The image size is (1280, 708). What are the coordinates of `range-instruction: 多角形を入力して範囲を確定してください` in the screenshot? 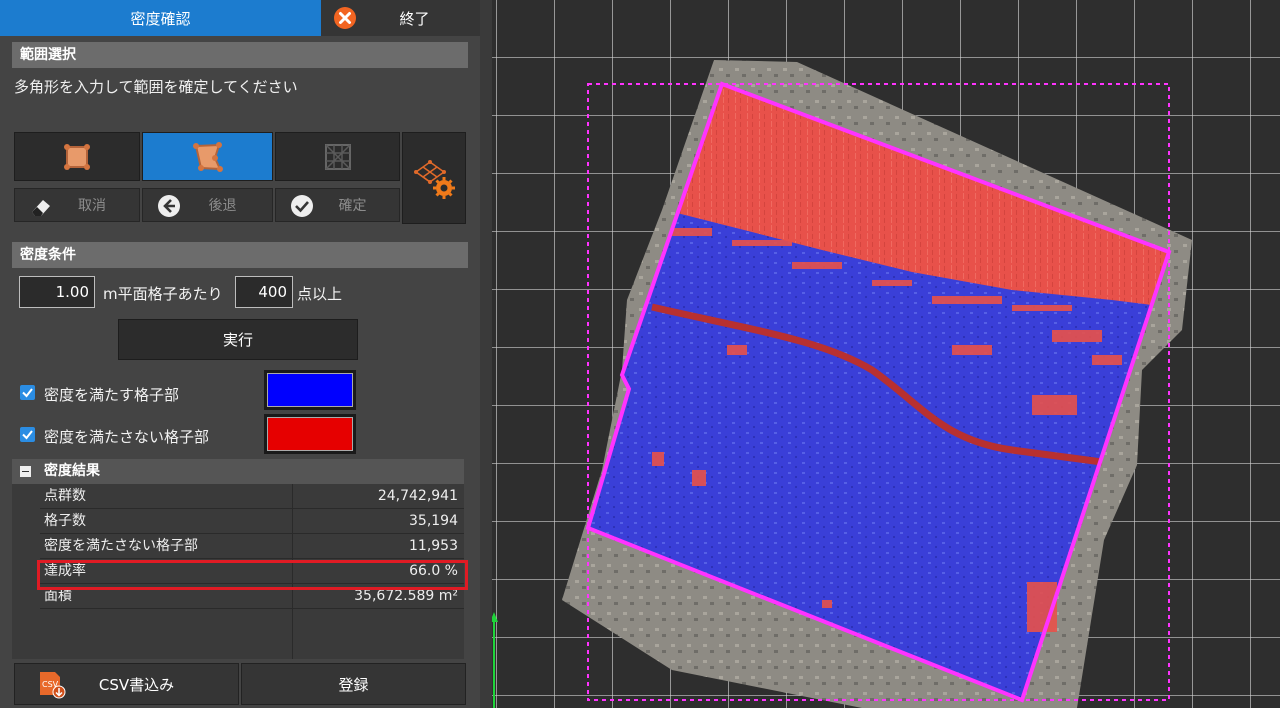 It's located at (156, 87).